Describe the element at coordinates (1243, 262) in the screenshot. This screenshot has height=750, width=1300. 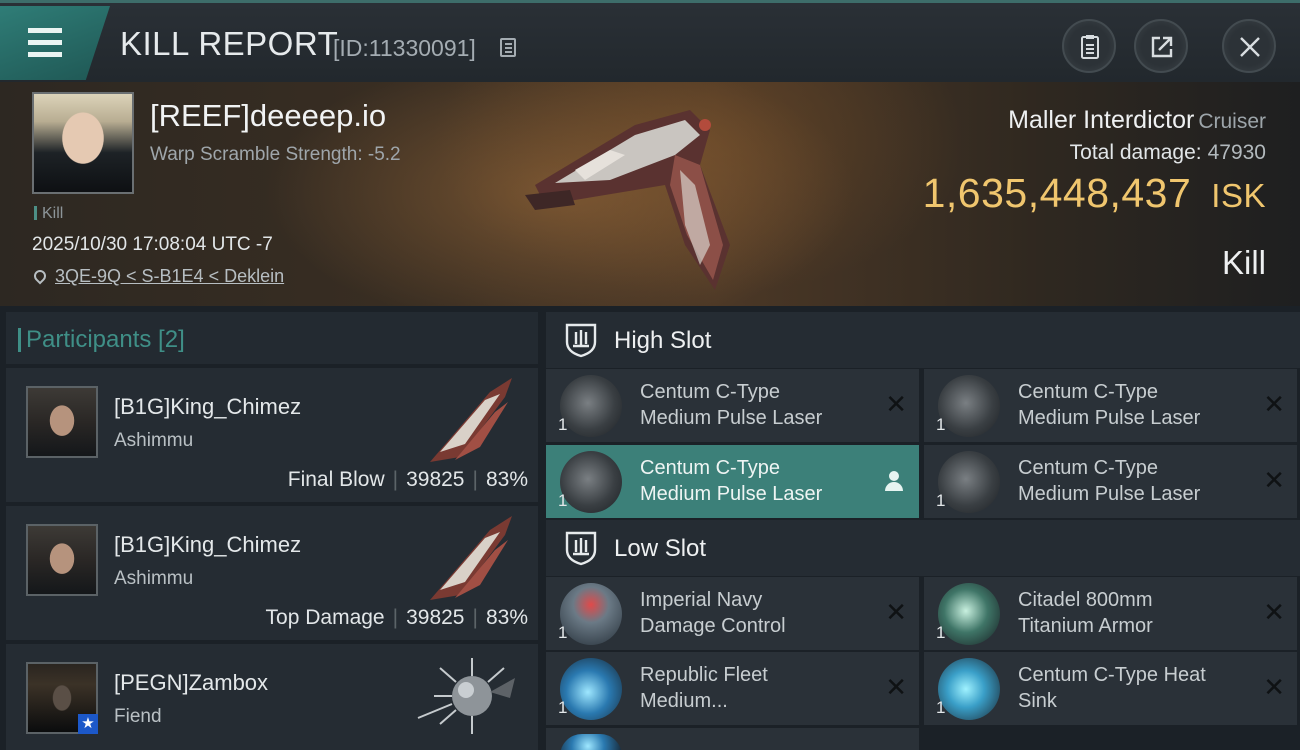
I see `result-label: Kill` at that location.